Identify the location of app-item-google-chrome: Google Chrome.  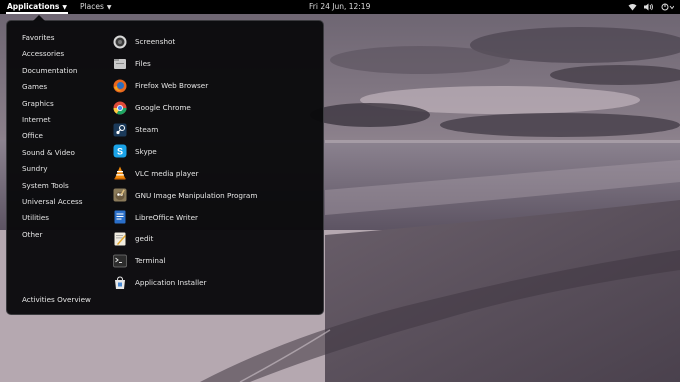
(185, 108).